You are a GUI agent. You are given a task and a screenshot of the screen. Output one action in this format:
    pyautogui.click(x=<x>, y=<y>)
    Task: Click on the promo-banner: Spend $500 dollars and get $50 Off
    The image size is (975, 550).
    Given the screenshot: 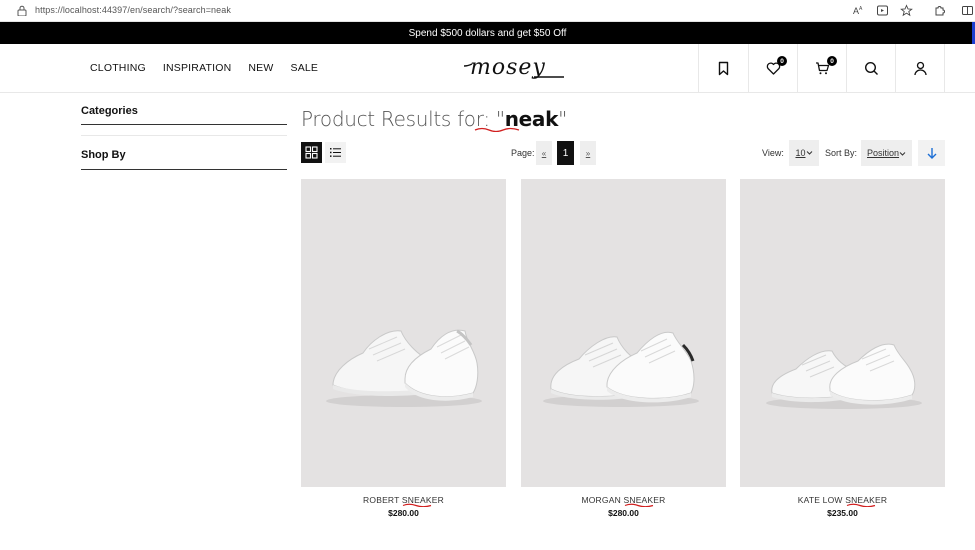 What is the action you would take?
    pyautogui.click(x=487, y=33)
    